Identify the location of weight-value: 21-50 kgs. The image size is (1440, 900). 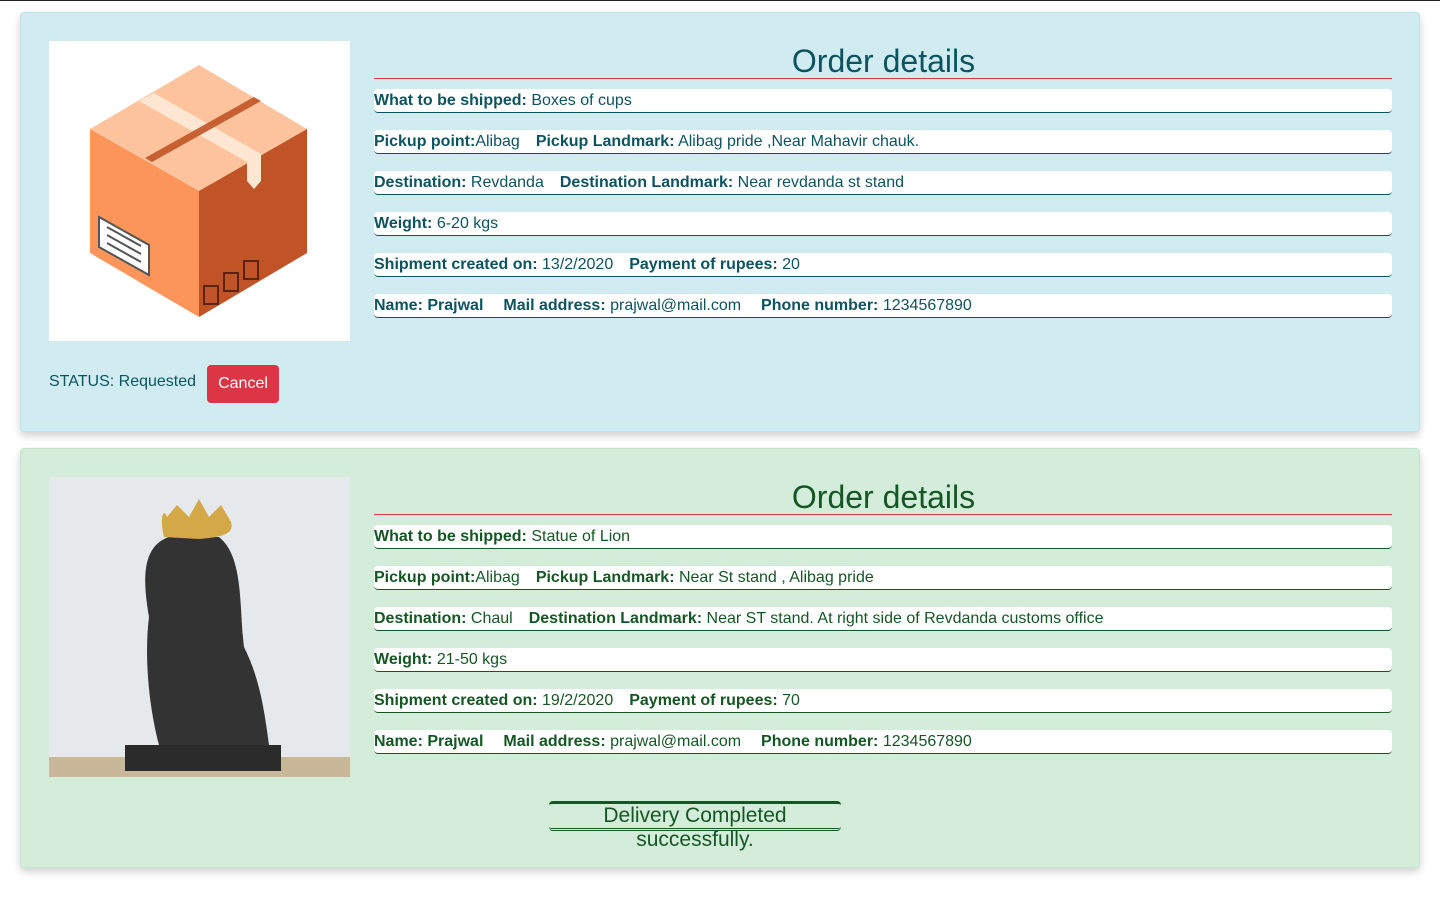
(472, 659).